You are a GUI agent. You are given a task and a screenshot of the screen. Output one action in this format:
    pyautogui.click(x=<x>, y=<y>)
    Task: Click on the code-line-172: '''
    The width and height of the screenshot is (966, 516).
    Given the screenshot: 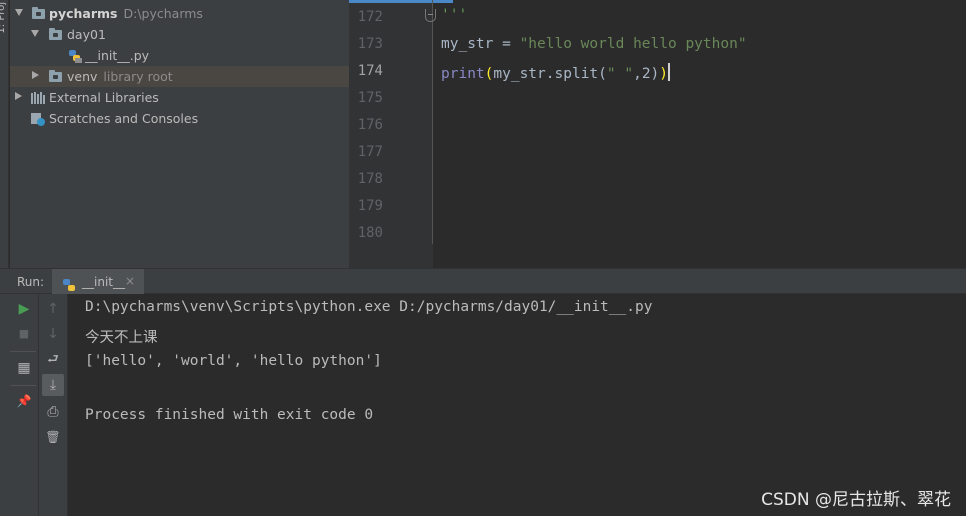 What is the action you would take?
    pyautogui.click(x=454, y=15)
    